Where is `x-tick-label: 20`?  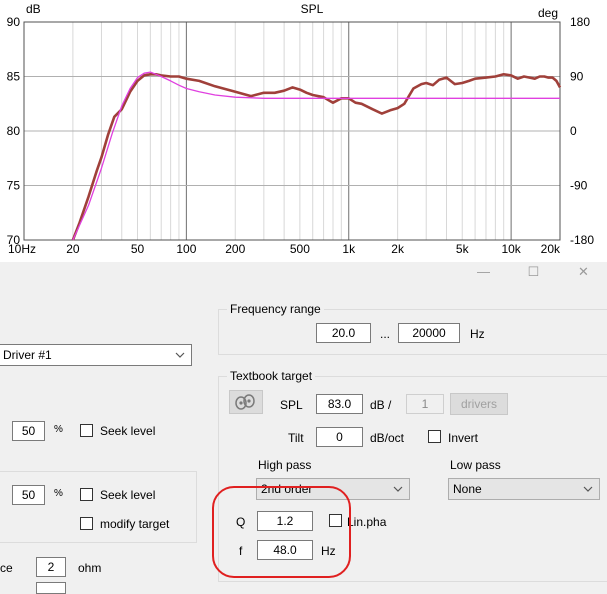 x-tick-label: 20 is located at coordinates (73, 249).